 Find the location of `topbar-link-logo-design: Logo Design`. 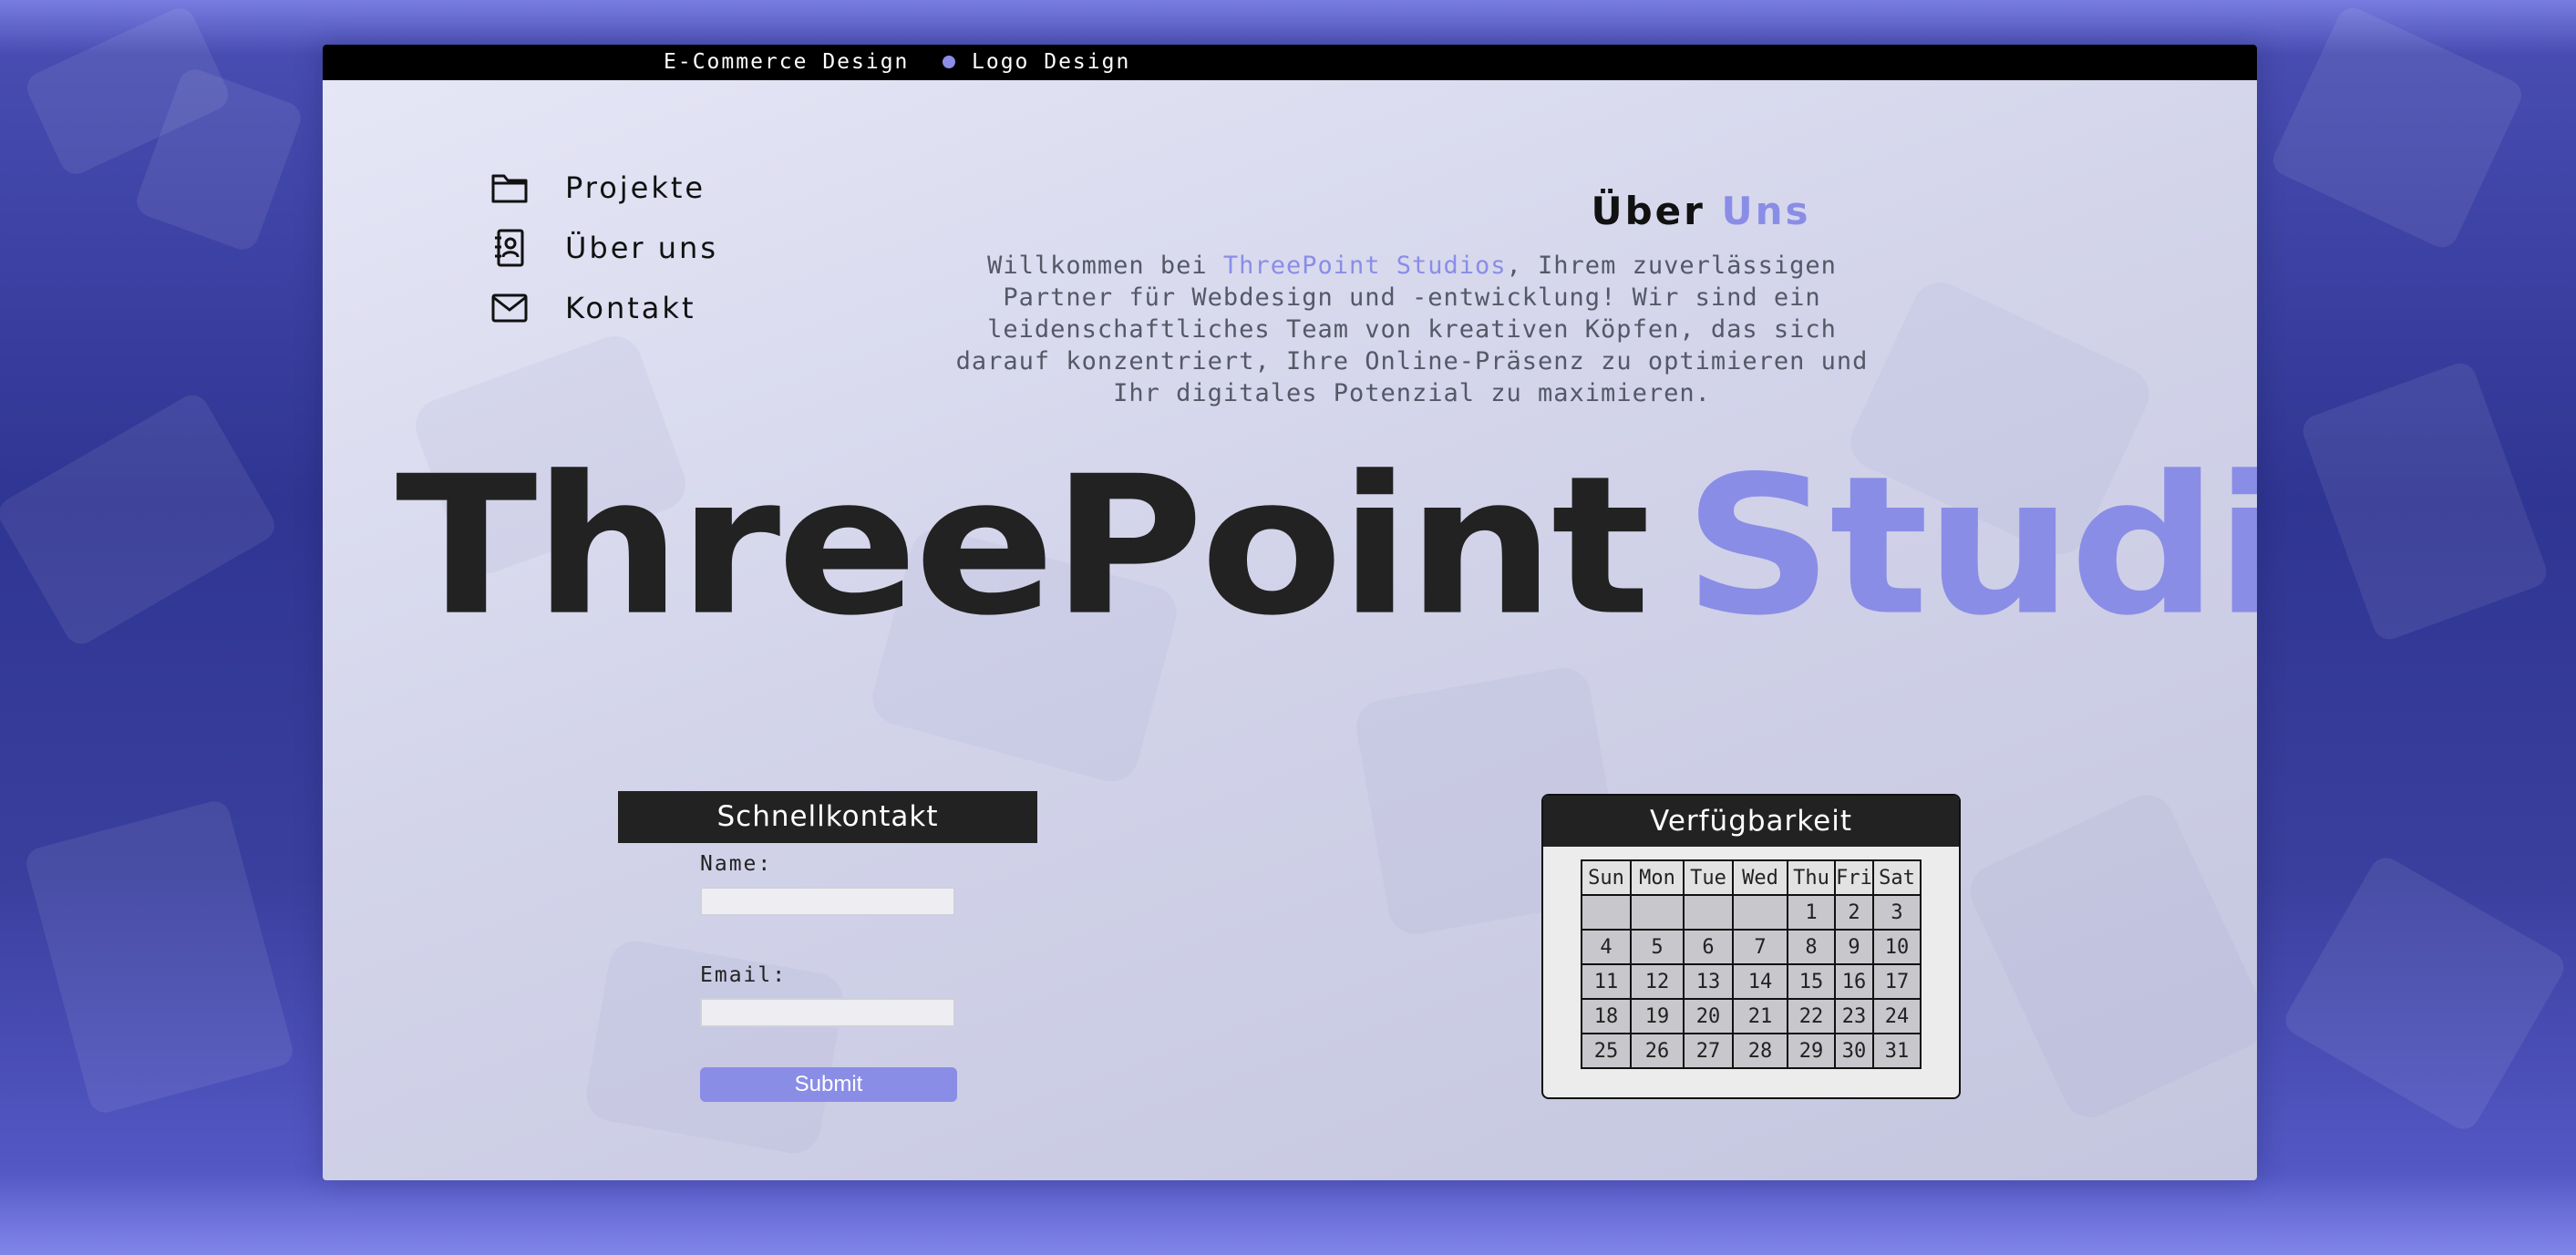

topbar-link-logo-design: Logo Design is located at coordinates (1036, 62).